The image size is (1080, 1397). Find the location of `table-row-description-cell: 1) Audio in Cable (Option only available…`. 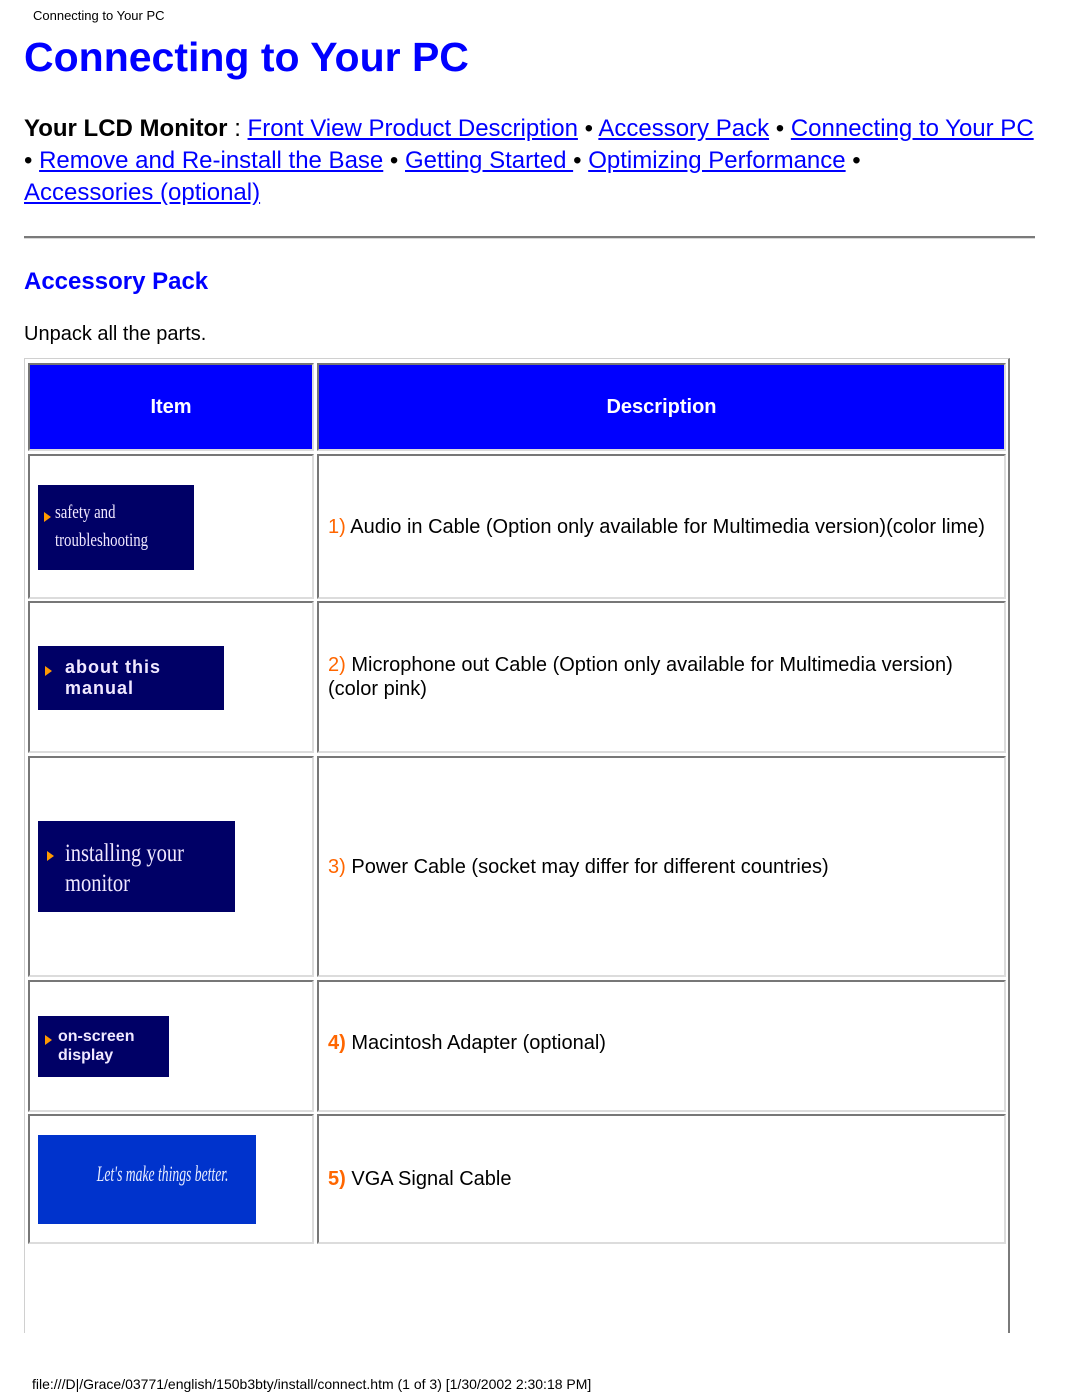

table-row-description-cell: 1) Audio in Cable (Option only available… is located at coordinates (661, 526).